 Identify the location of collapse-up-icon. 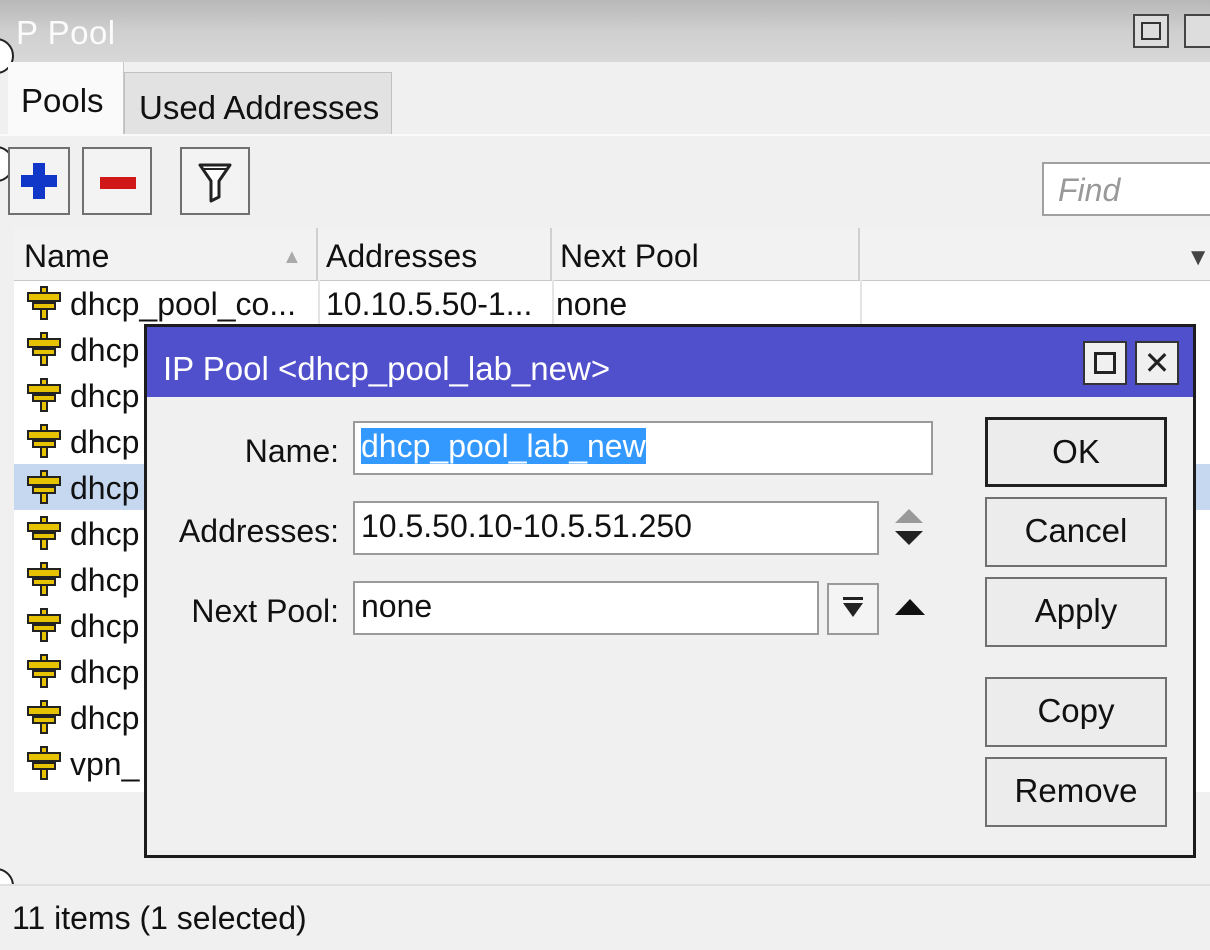
(910, 607).